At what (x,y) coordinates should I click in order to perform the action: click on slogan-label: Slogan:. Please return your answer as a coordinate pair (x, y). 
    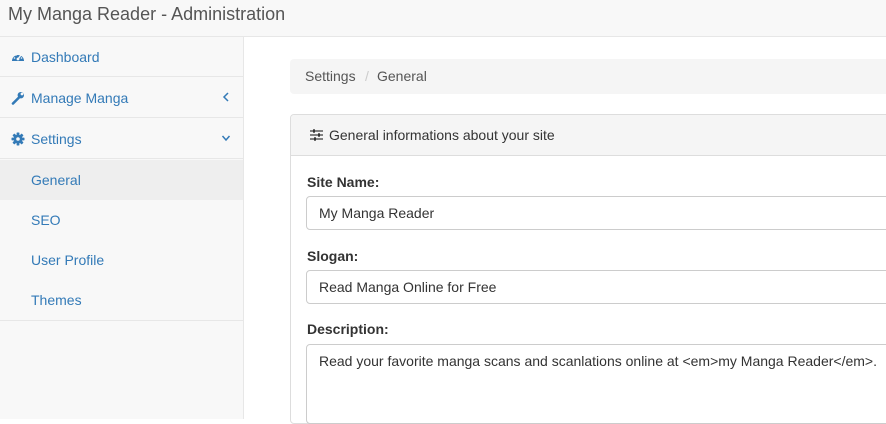
    Looking at the image, I should click on (333, 256).